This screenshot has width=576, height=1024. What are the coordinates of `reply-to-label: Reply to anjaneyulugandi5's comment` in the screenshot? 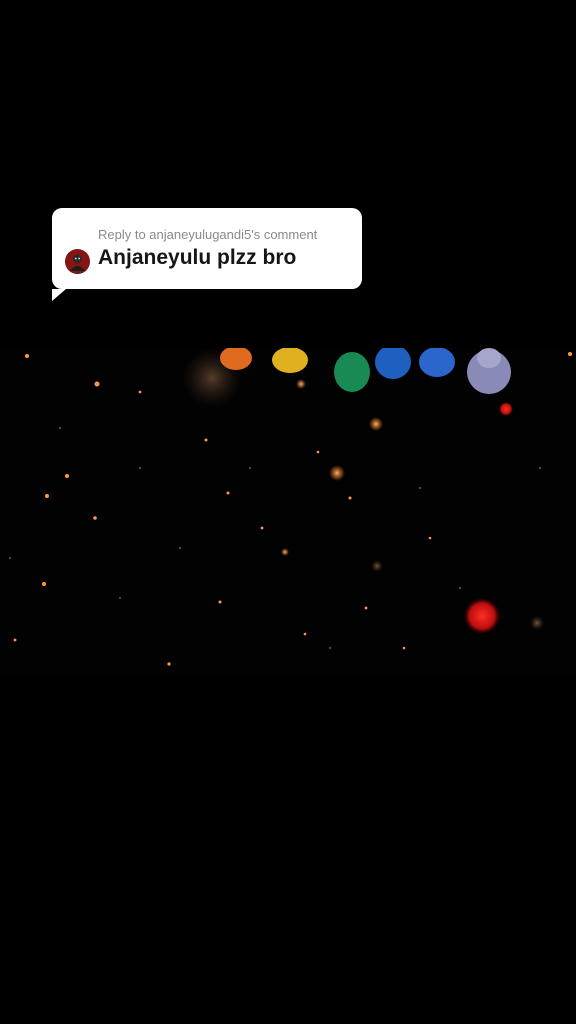 It's located at (208, 234).